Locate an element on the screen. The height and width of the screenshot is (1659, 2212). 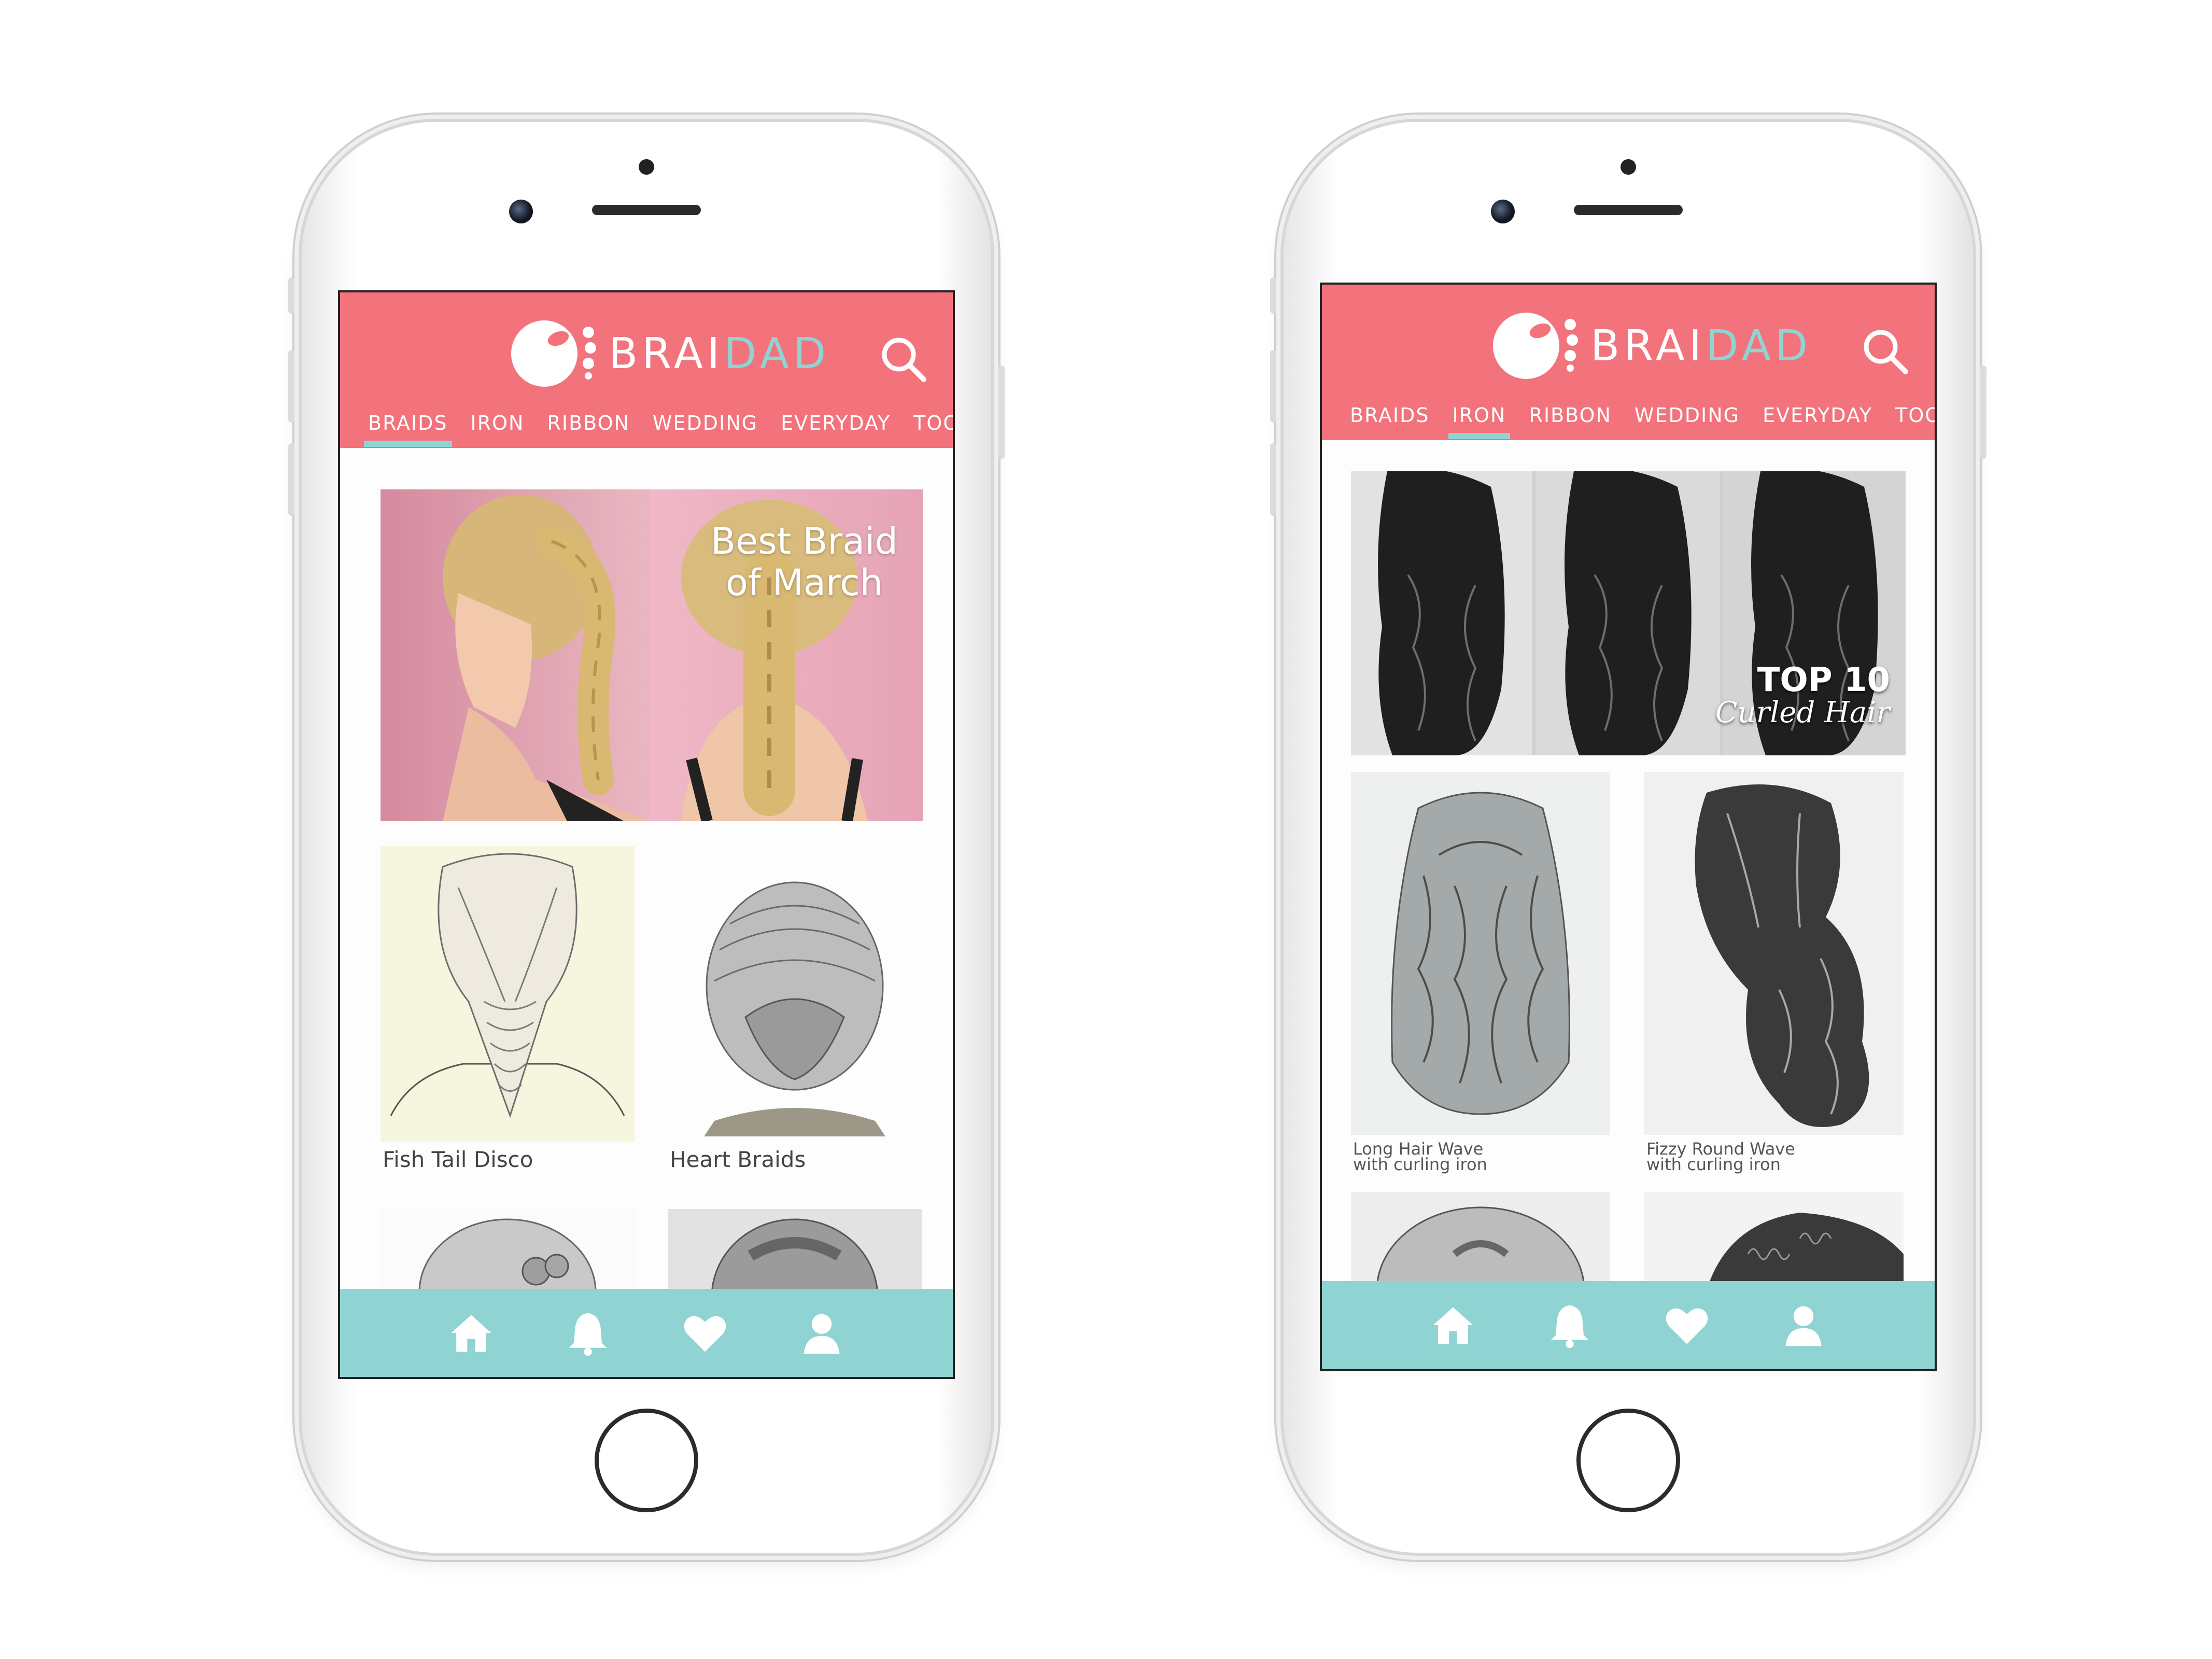
wavy-updo-sketch is located at coordinates (1480, 1241).